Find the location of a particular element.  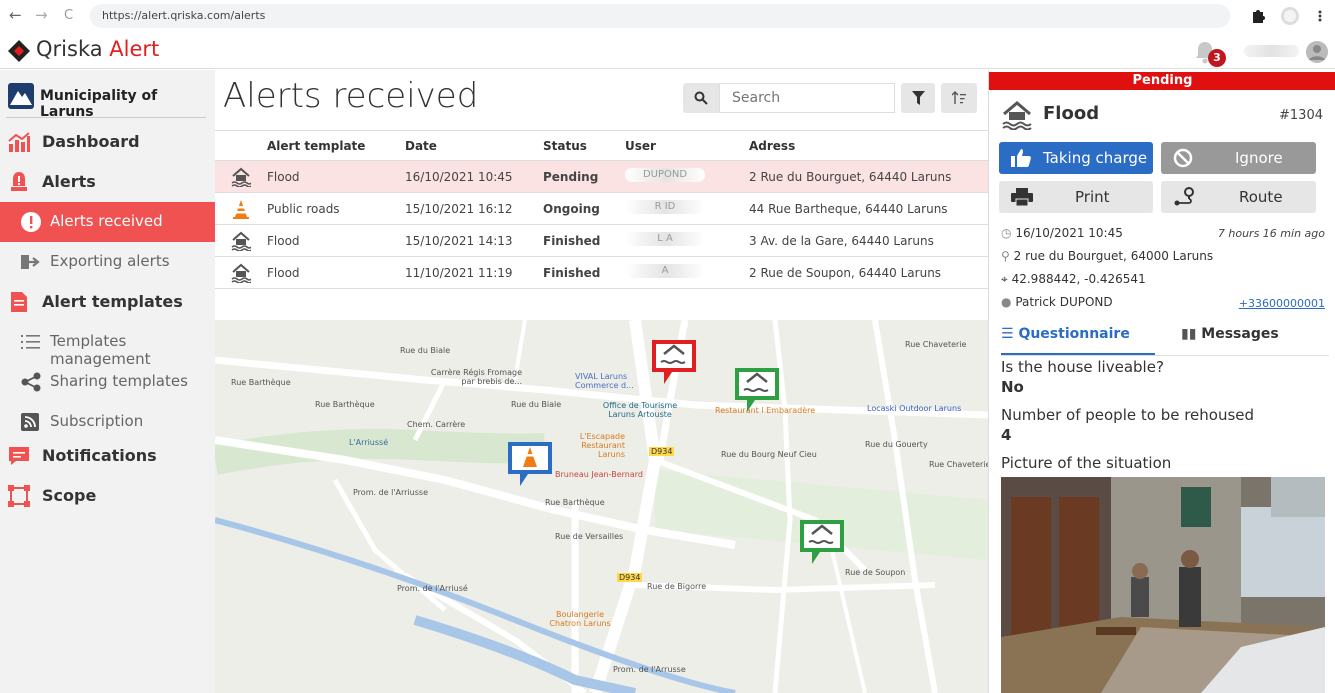

poi-label: Office de Tourisme Laruns Artouste is located at coordinates (640, 410).